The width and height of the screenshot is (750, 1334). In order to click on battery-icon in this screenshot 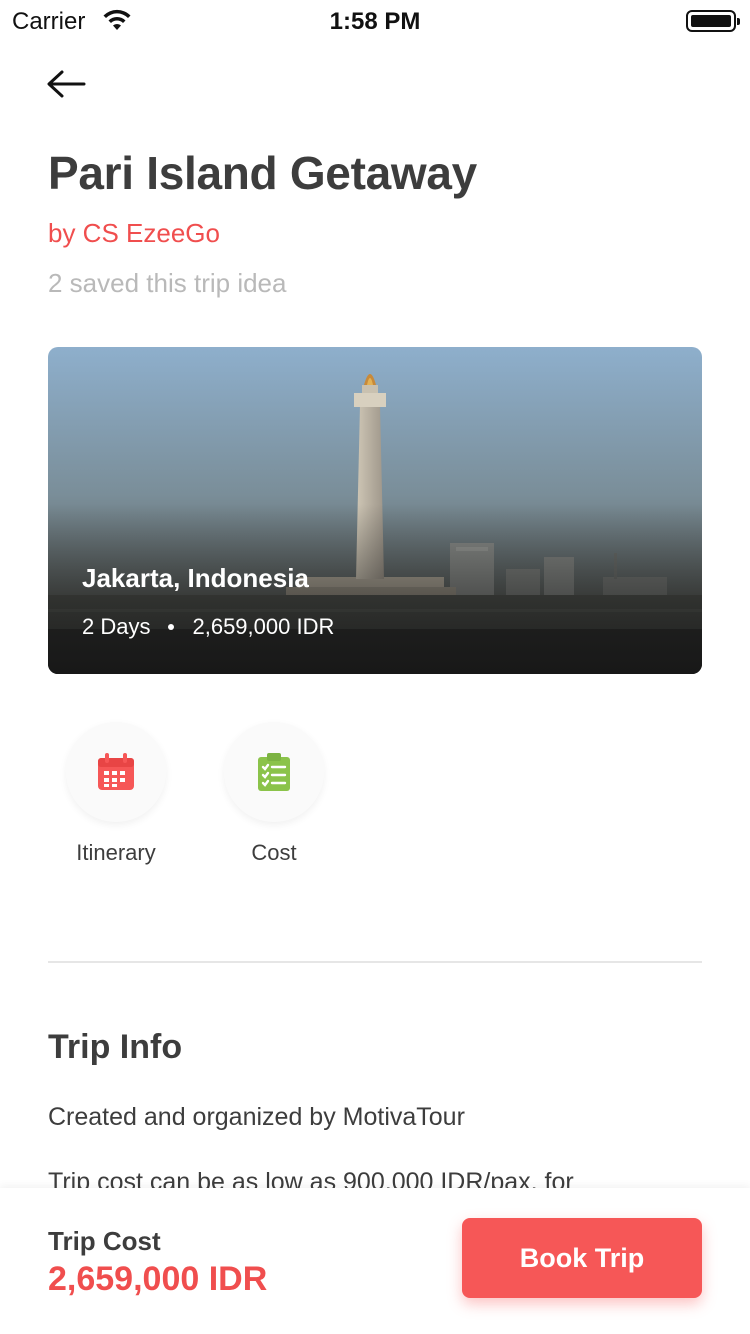, I will do `click(713, 21)`.